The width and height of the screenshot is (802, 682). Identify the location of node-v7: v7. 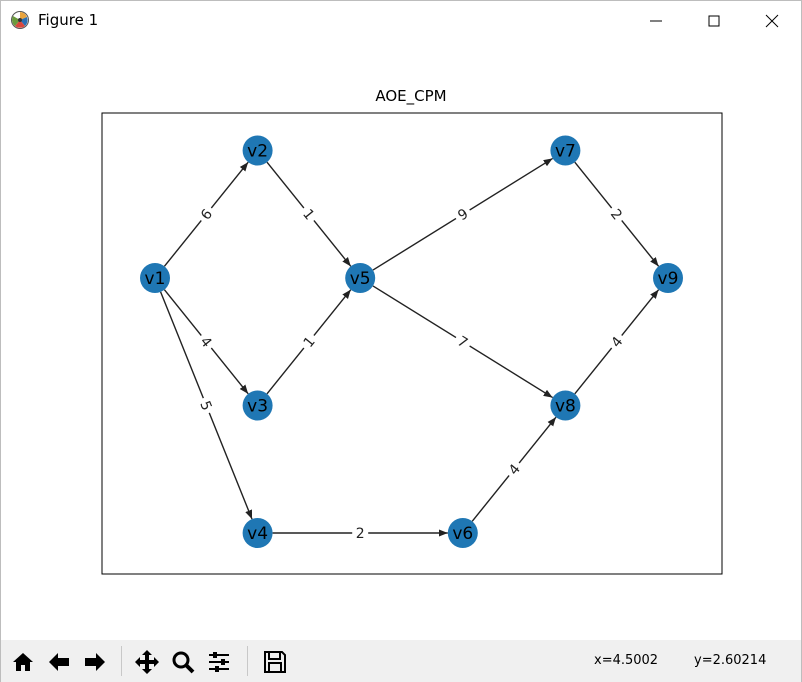
(565, 150).